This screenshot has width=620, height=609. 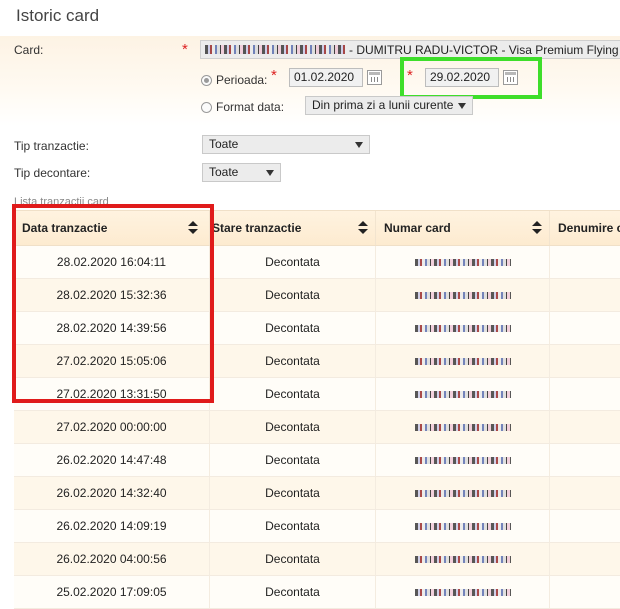 I want to click on table-row: 26.02.2020 14:32:40 Decontata, so click(x=317, y=493).